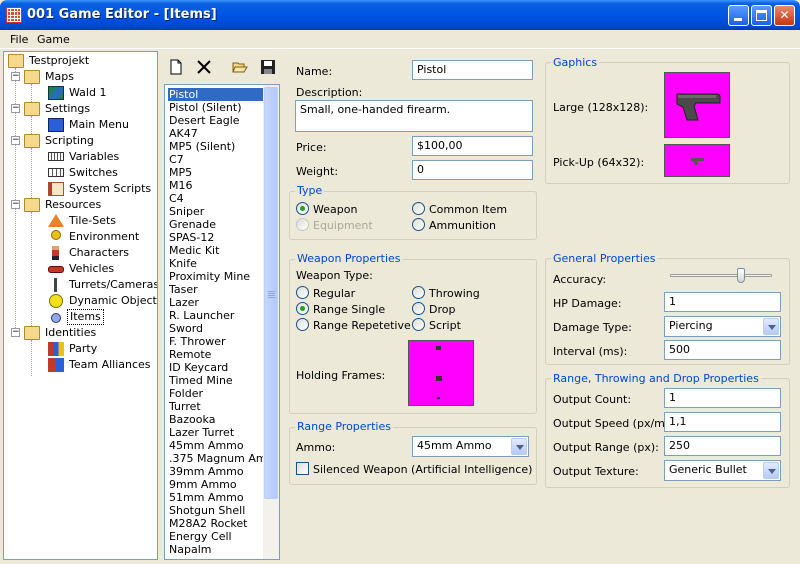 This screenshot has height=564, width=800. Describe the element at coordinates (216, 315) in the screenshot. I see `list-item: R. Launcher` at that location.